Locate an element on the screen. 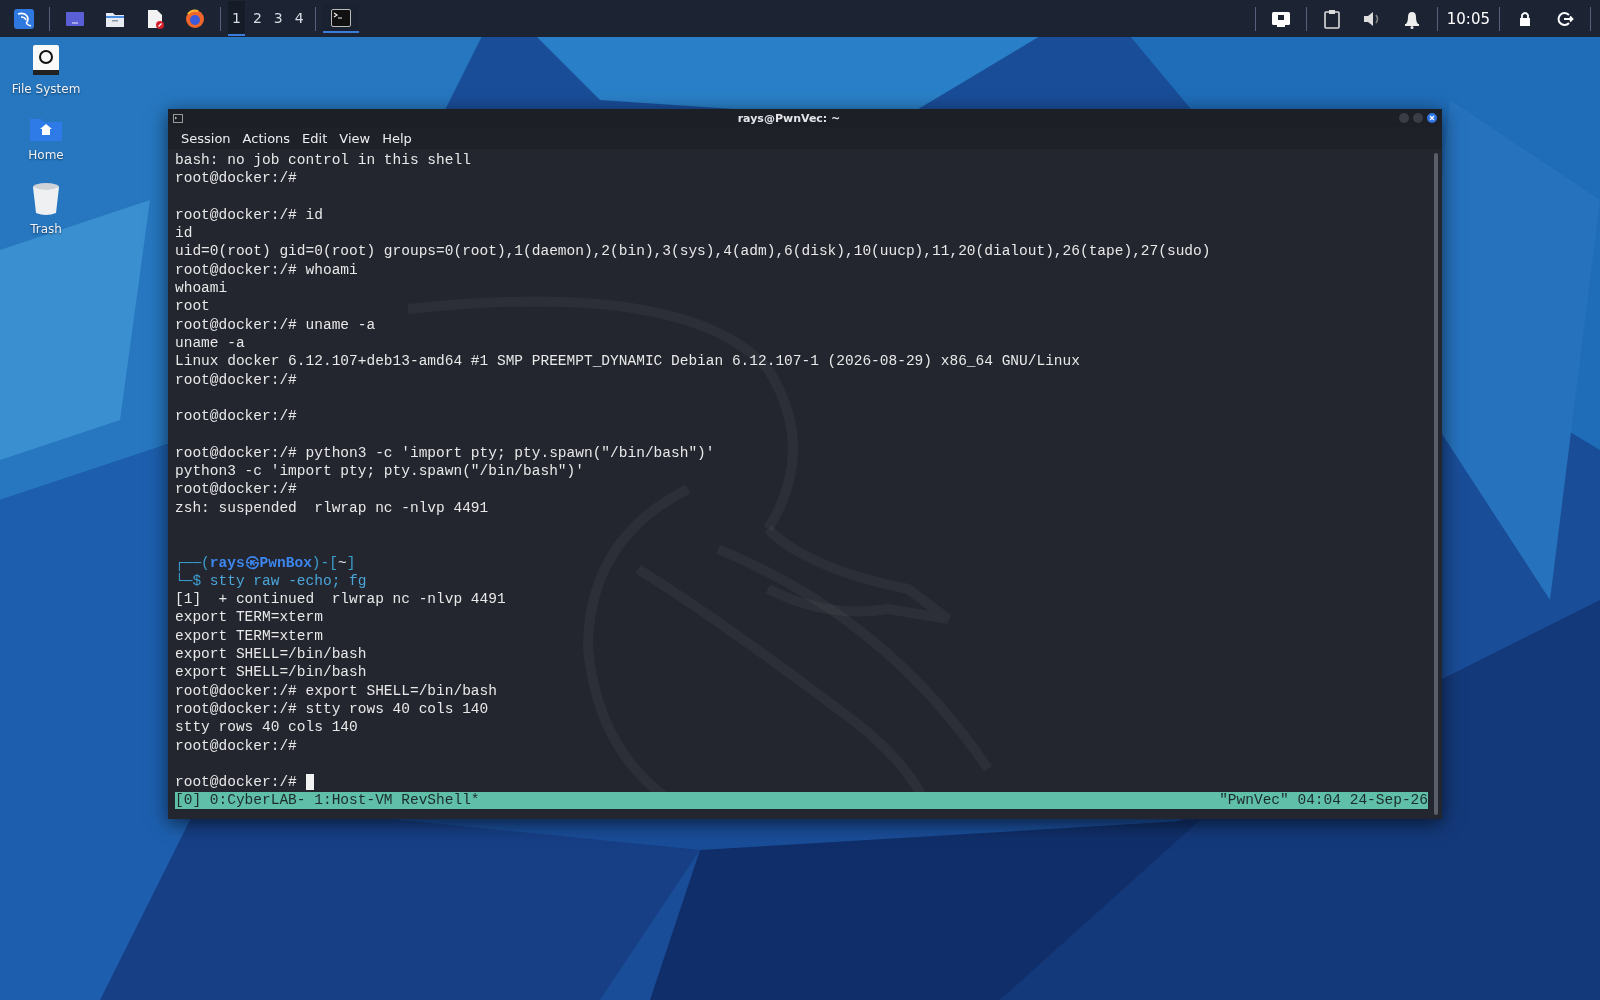 Image resolution: width=1600 pixels, height=1000 pixels. clock: 10:05 is located at coordinates (1468, 18).